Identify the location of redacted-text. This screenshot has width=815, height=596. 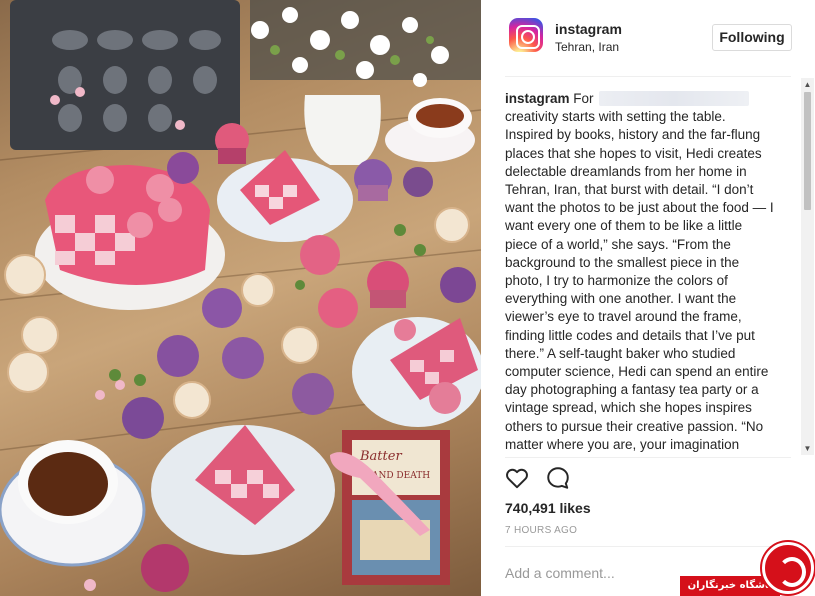
(674, 98).